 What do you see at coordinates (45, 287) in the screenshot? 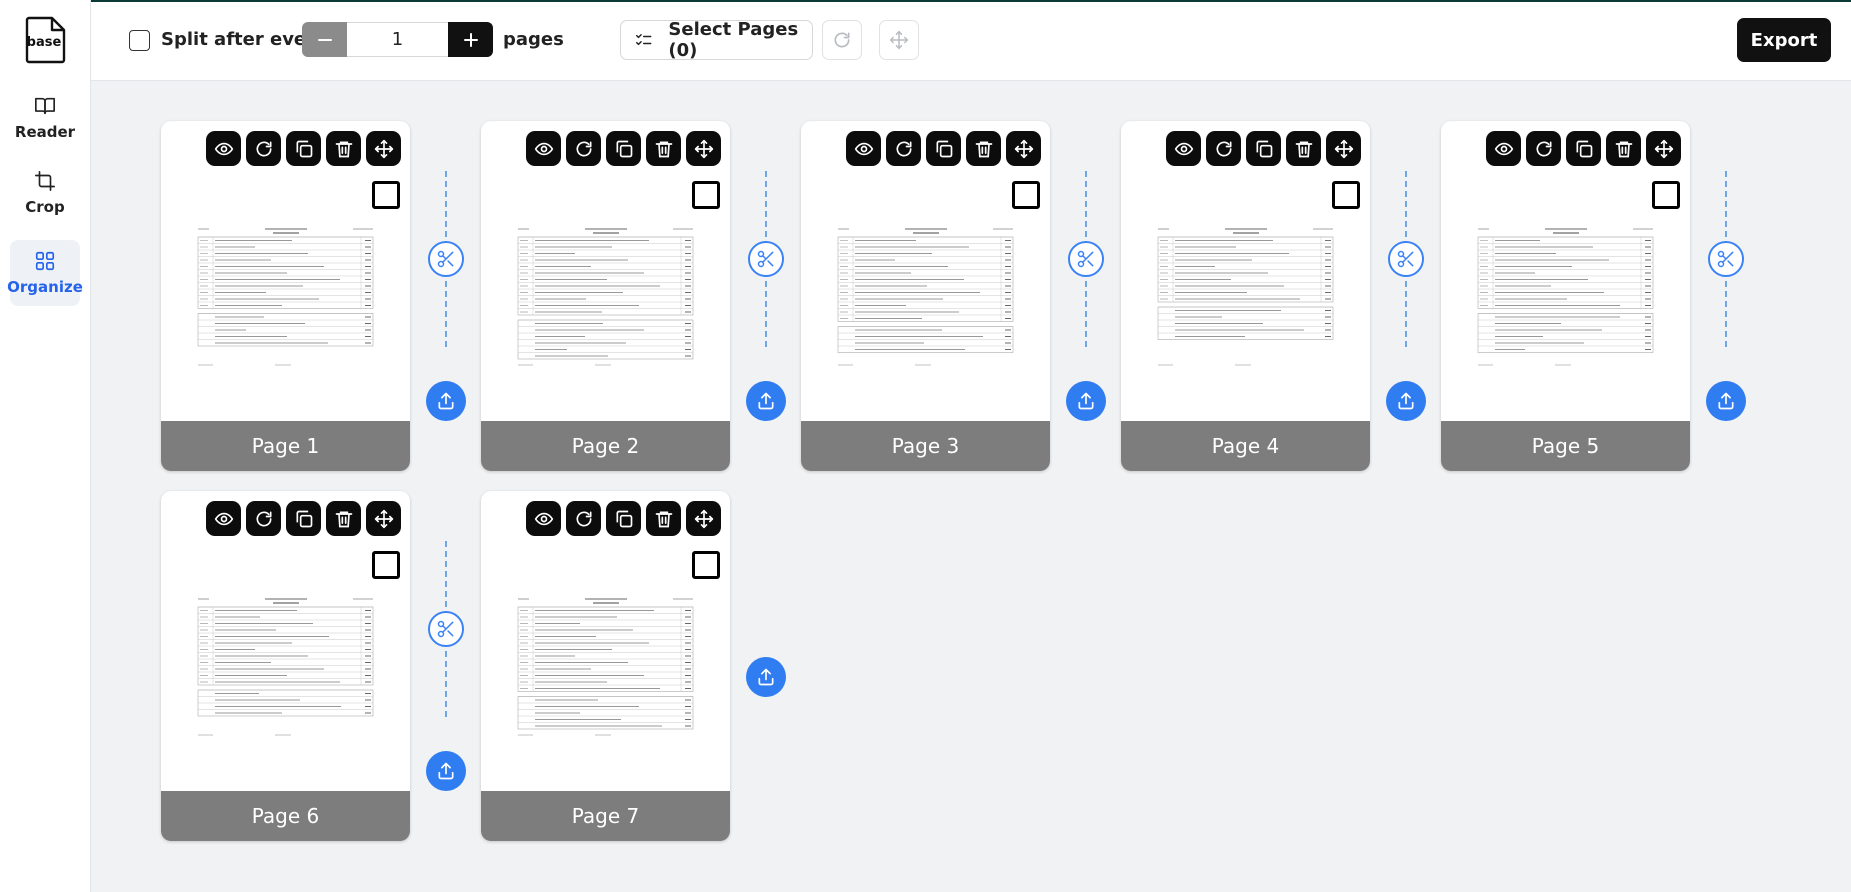
I see `sidebar-item-label: Organize` at bounding box center [45, 287].